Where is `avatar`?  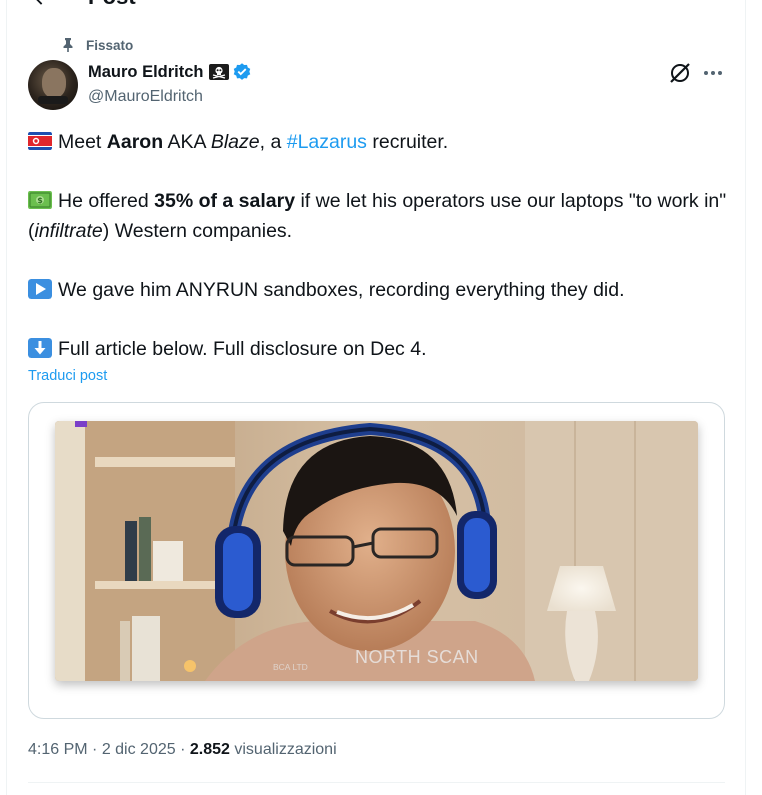 avatar is located at coordinates (53, 85).